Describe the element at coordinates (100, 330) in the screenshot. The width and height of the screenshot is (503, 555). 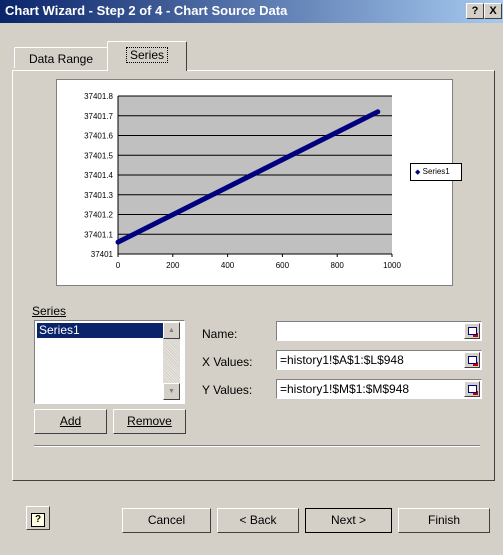
I see `list-item: Series1` at that location.